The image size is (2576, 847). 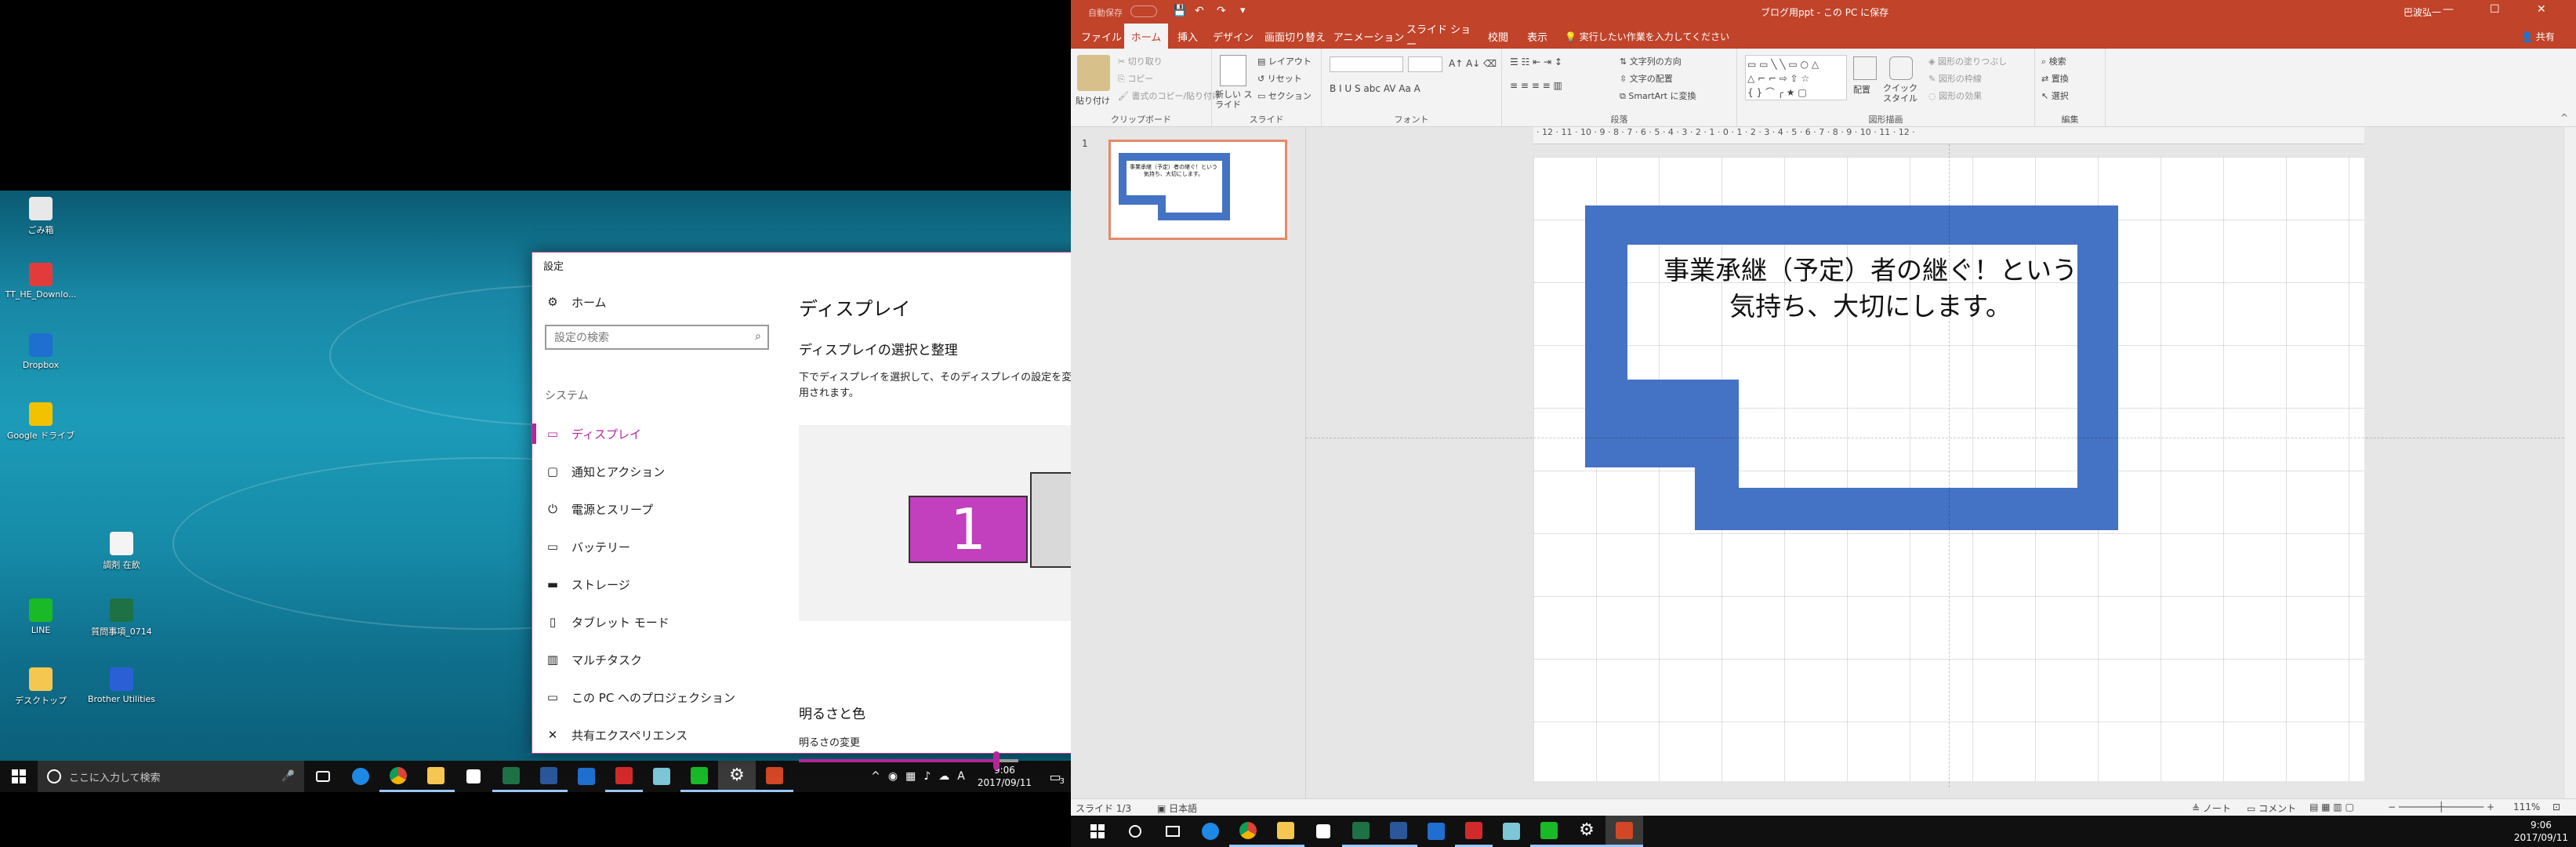 What do you see at coordinates (911, 776) in the screenshot?
I see `network-icon: ▦` at bounding box center [911, 776].